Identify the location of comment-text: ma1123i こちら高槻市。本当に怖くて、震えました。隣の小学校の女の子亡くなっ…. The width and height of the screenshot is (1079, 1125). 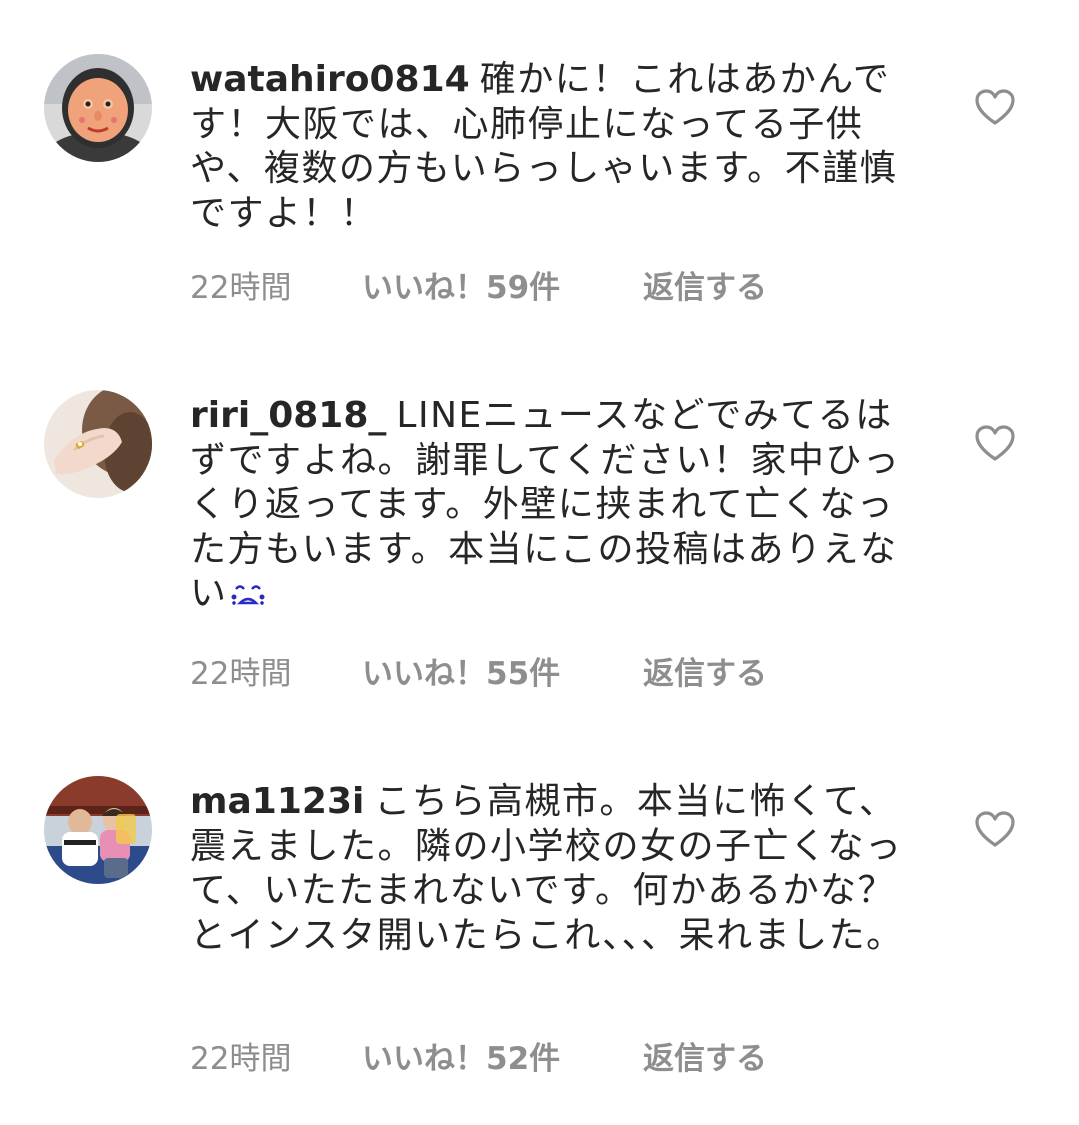
(555, 869).